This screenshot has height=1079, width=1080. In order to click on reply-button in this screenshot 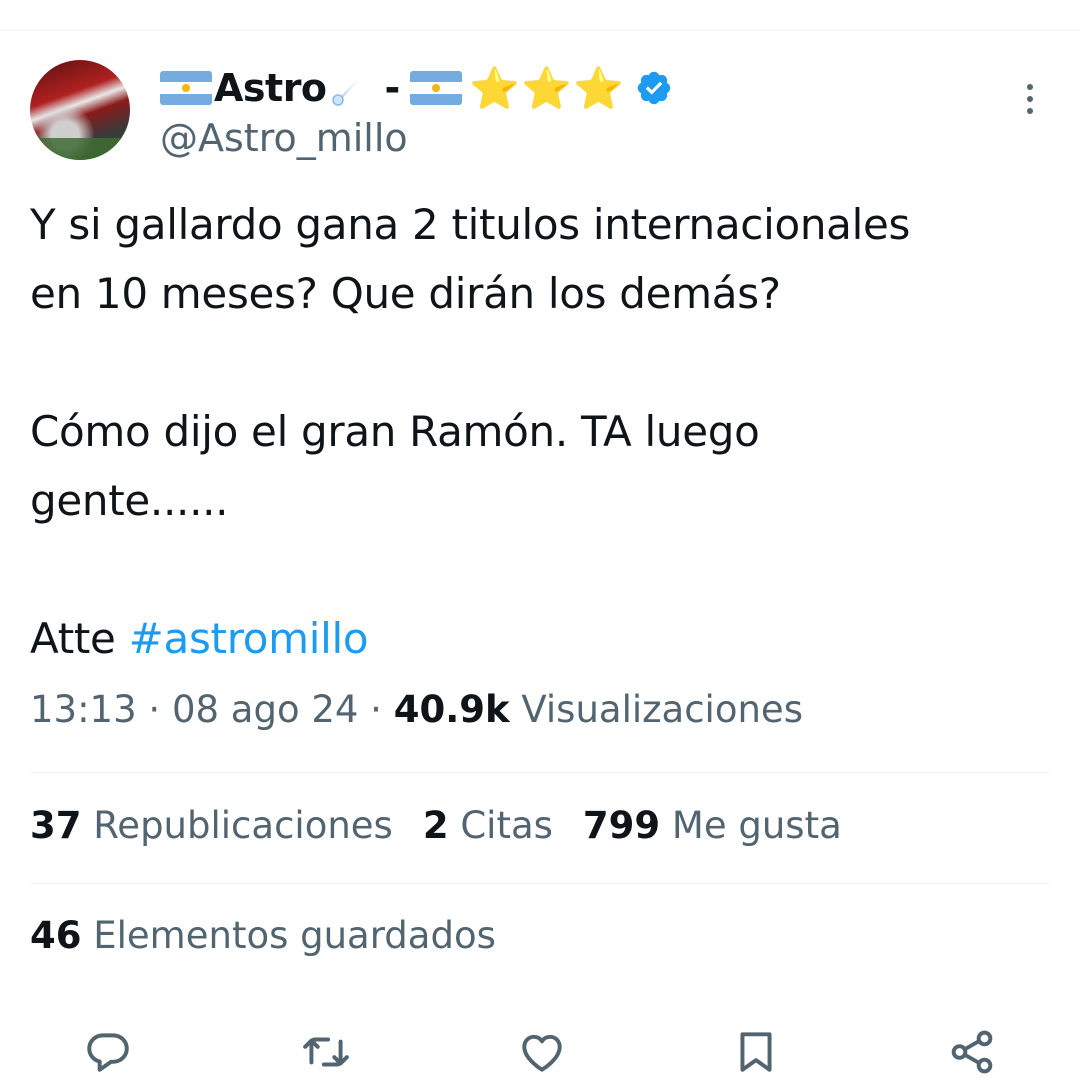, I will do `click(108, 1052)`.